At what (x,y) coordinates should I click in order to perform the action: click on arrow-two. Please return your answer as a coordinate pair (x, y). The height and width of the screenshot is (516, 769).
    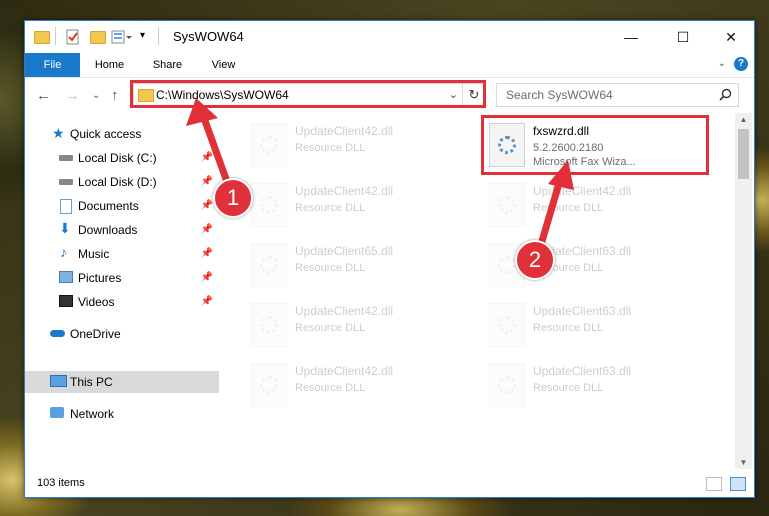
    Looking at the image, I should click on (555, 206).